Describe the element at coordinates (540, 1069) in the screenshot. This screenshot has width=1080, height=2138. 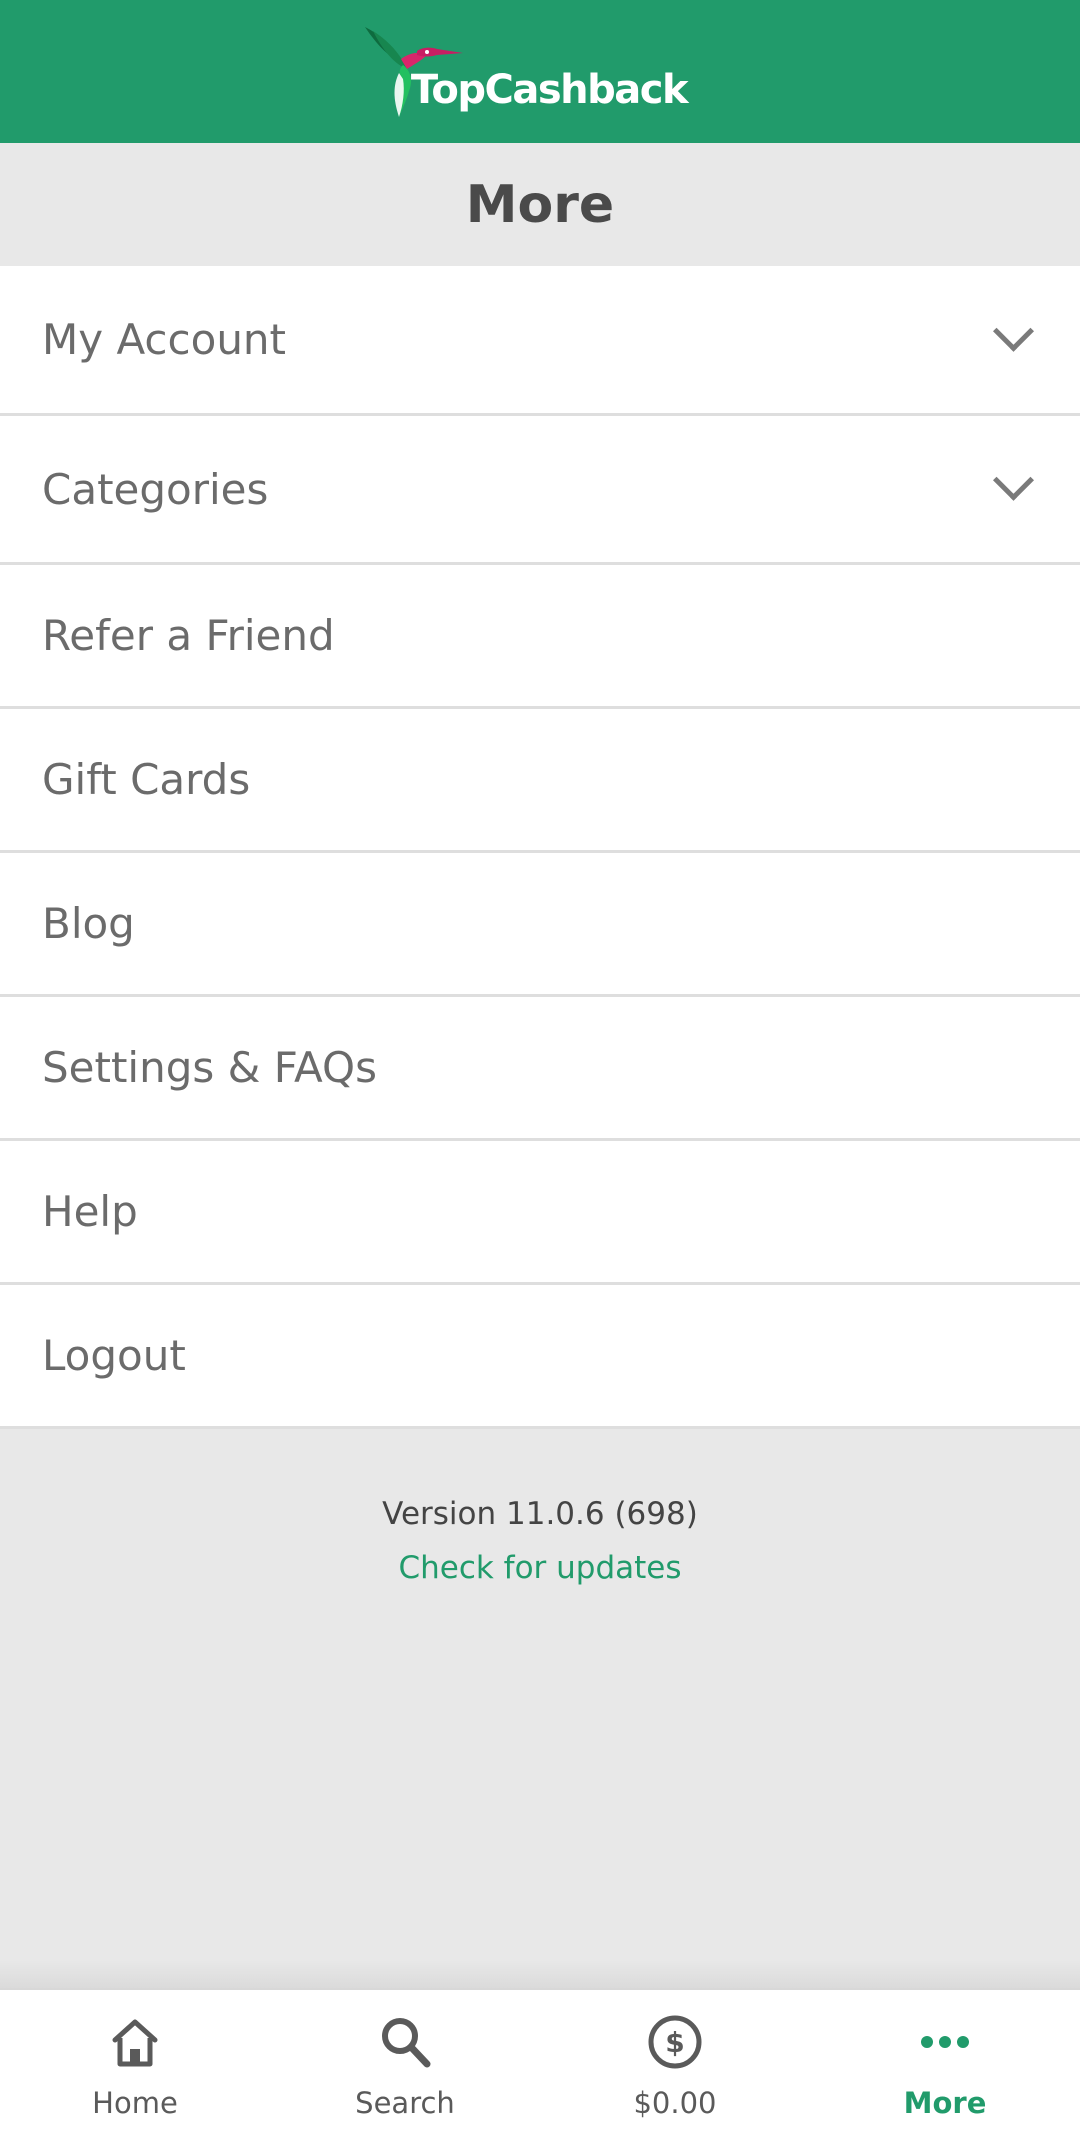
I see `menu-item-settings-faqs: Settings & FAQs` at that location.